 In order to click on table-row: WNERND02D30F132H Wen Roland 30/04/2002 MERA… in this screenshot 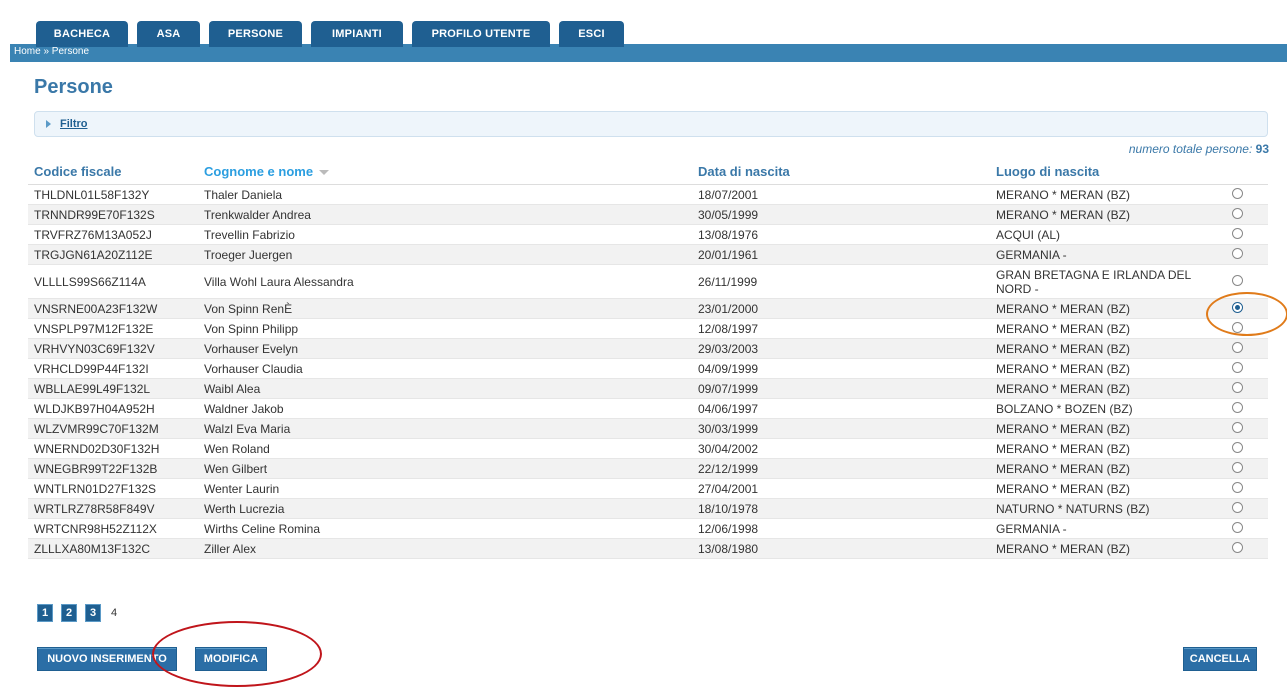, I will do `click(648, 448)`.